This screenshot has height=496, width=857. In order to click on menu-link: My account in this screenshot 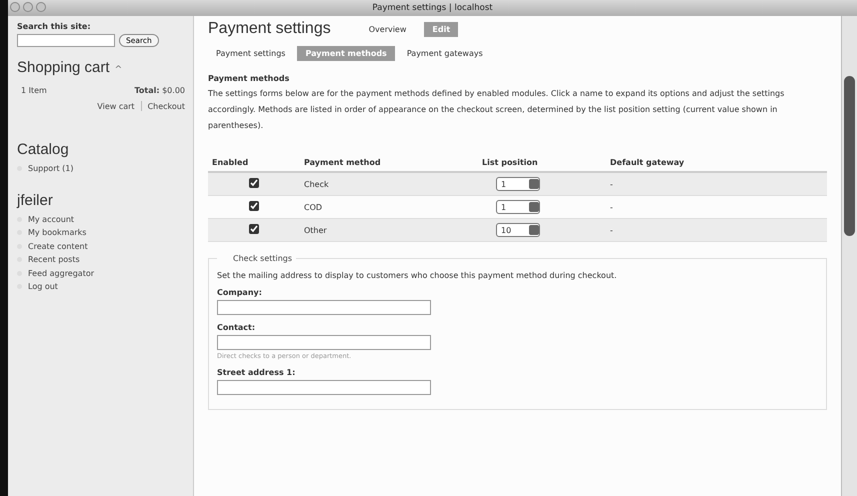, I will do `click(51, 219)`.